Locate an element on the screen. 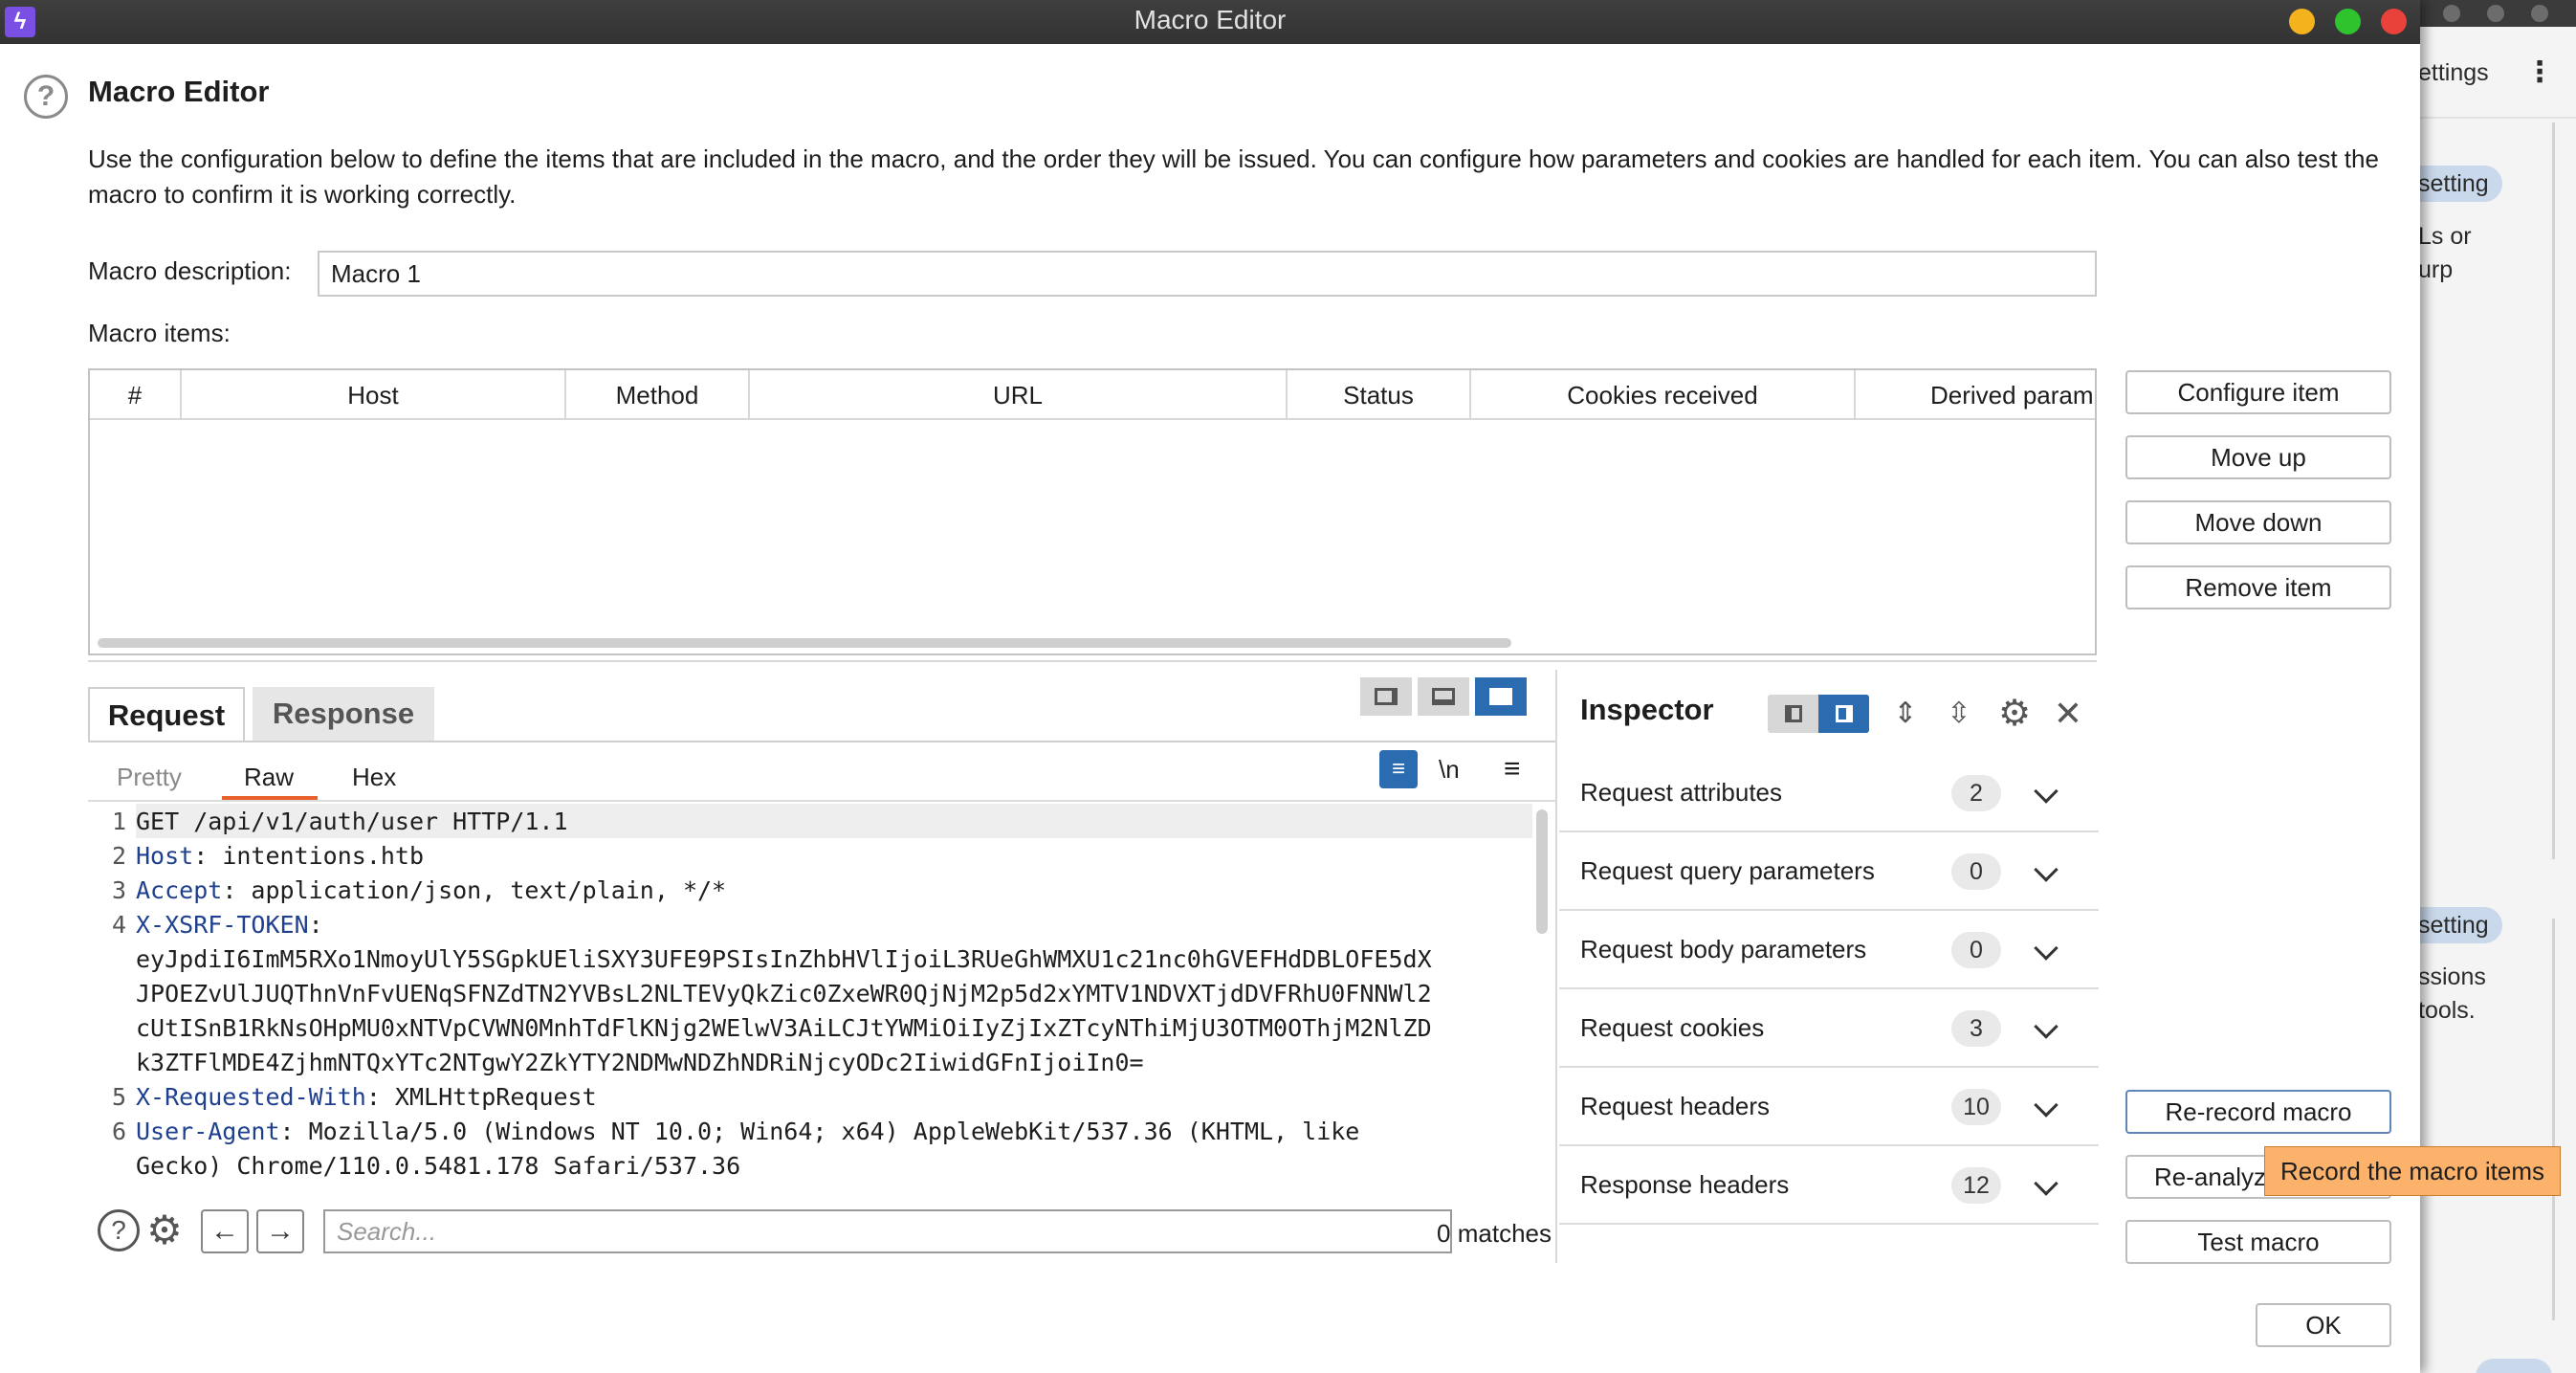 The height and width of the screenshot is (1373, 2576). test-macro-button: Test macro is located at coordinates (2258, 1242).